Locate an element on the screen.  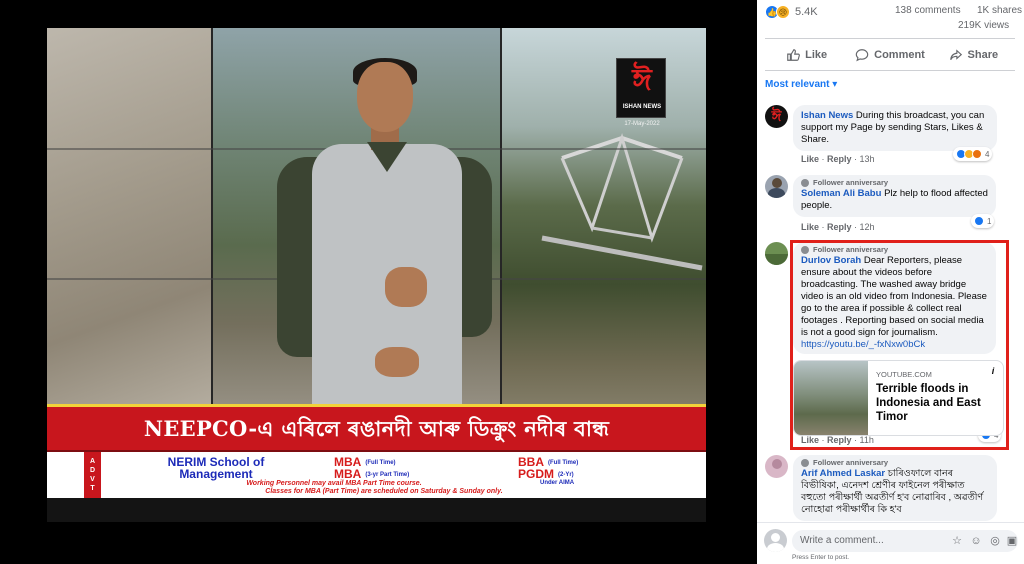
share-button-label: Share is located at coordinates (983, 55).